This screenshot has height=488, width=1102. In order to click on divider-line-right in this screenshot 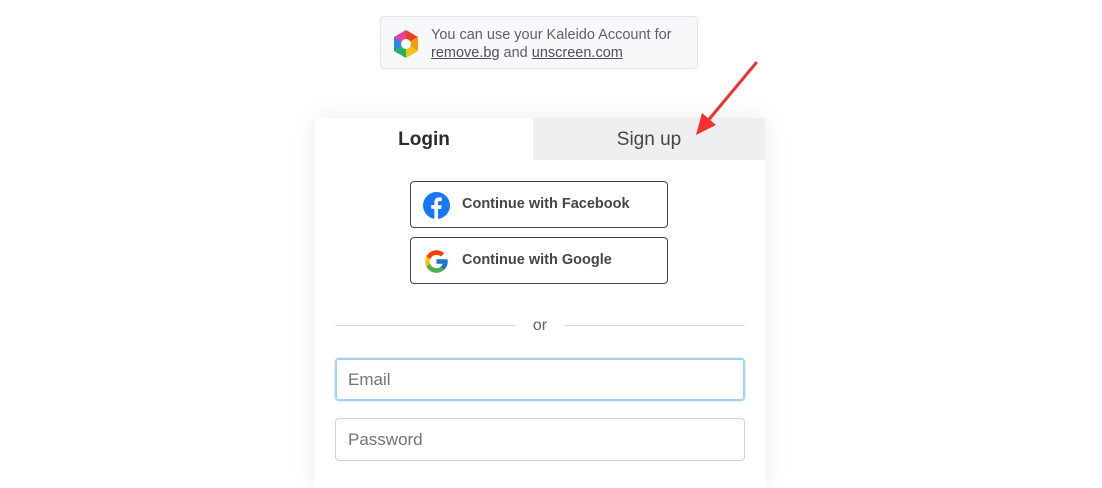, I will do `click(655, 325)`.